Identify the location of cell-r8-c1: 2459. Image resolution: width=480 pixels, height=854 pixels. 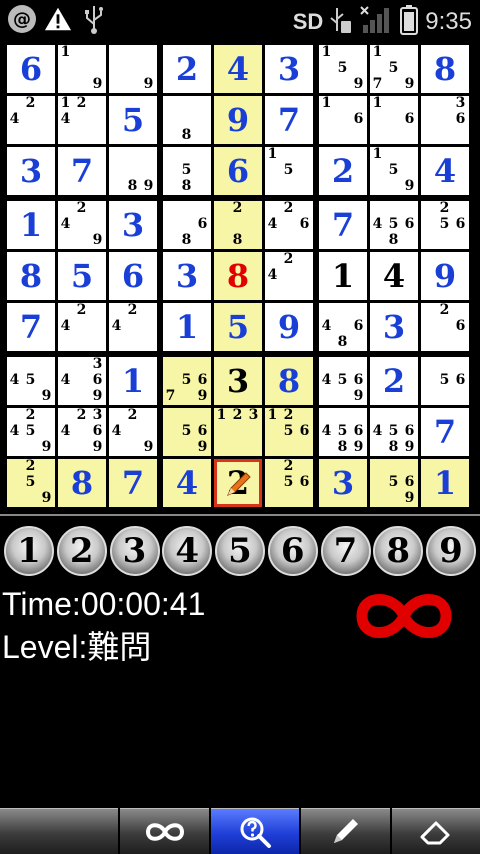
(31, 432).